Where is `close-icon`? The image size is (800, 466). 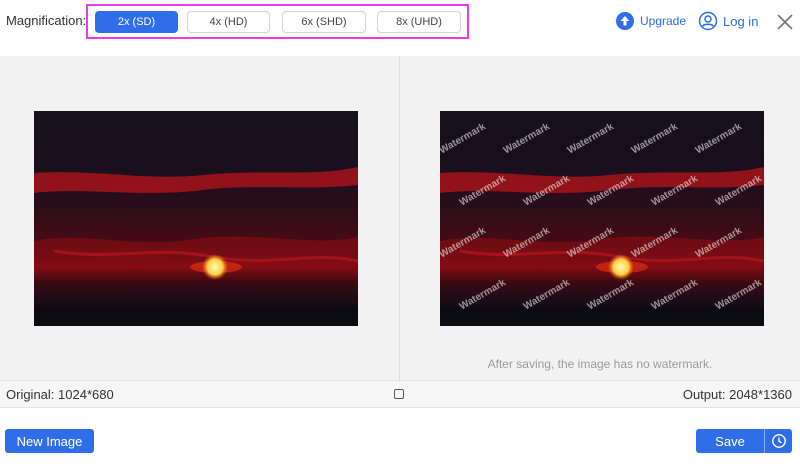
close-icon is located at coordinates (785, 22).